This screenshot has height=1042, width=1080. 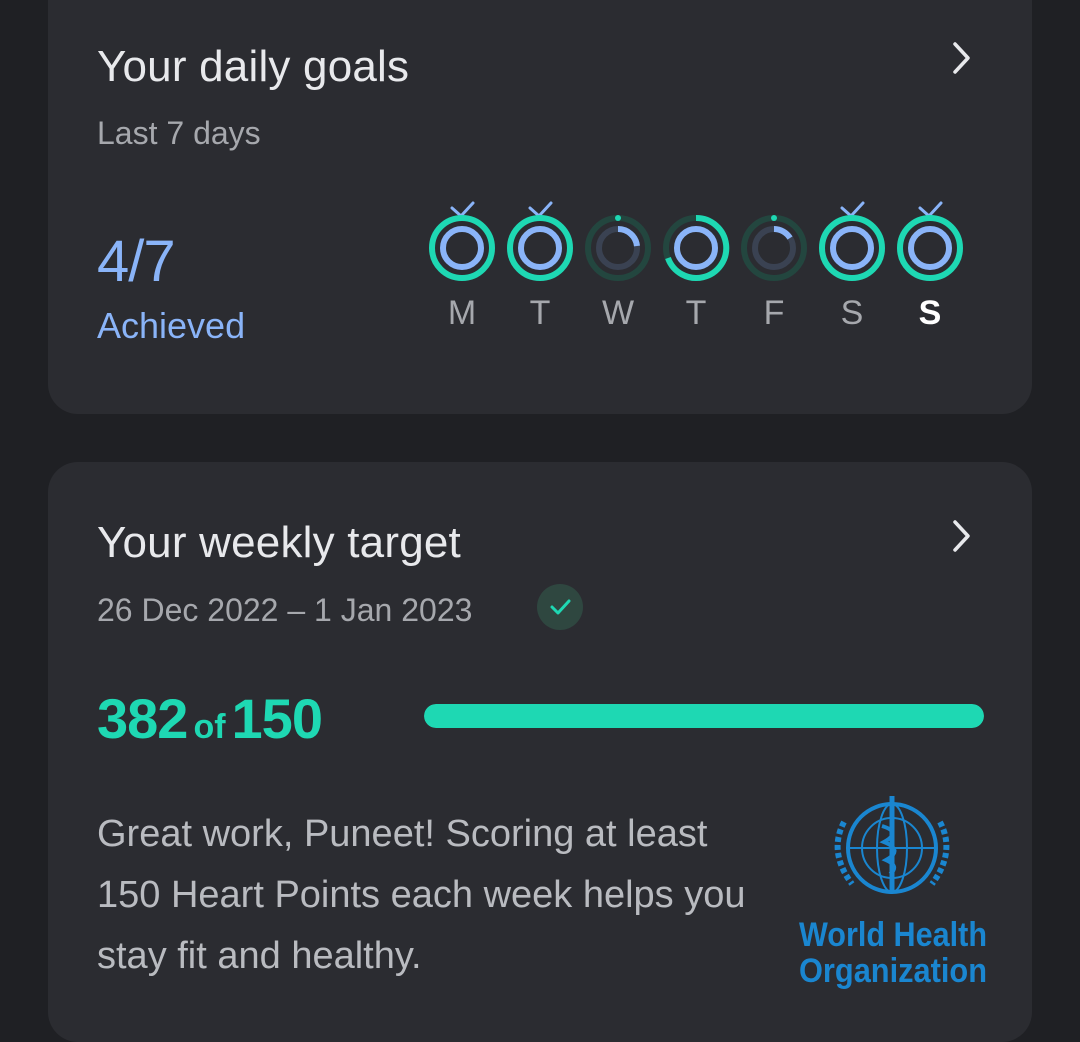 I want to click on daily-goal-rings: M T W T F S S, so click(x=696, y=266).